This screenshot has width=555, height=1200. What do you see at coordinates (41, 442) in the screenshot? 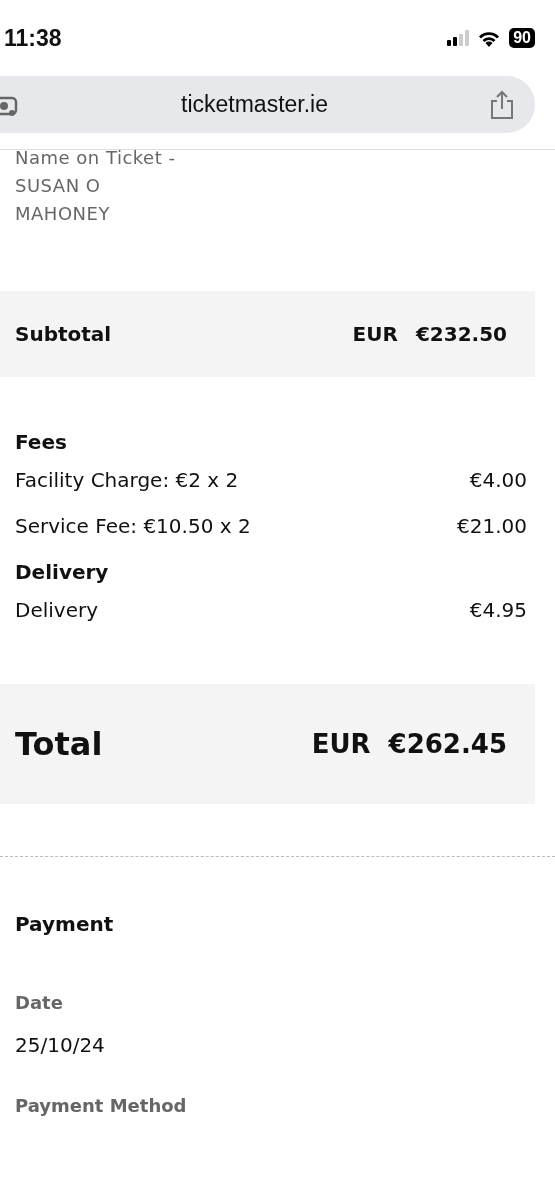
I see `section-heading: Fees` at bounding box center [41, 442].